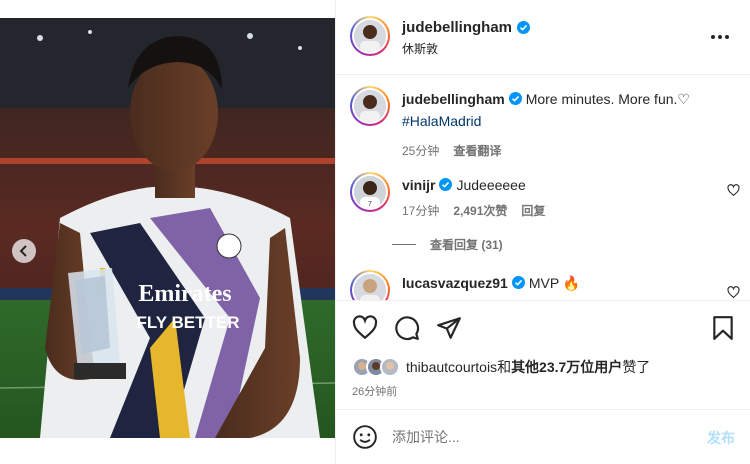  I want to click on add-comment-bar: 发布, so click(543, 436).